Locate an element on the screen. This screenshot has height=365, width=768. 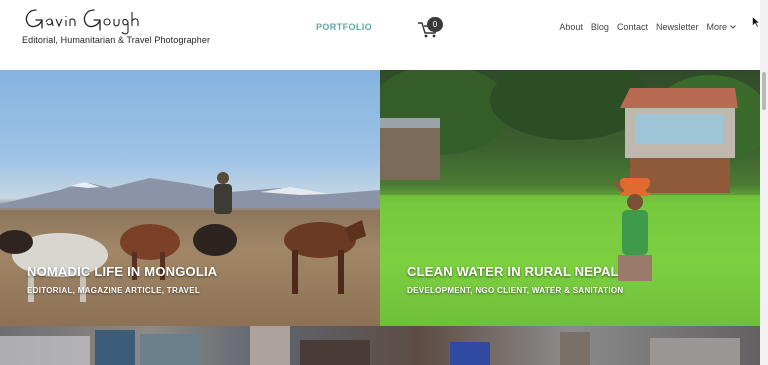
tile-subtitle: EDITORIAL, MAGAZINE ARTICLE, TRAVEL is located at coordinates (114, 290).